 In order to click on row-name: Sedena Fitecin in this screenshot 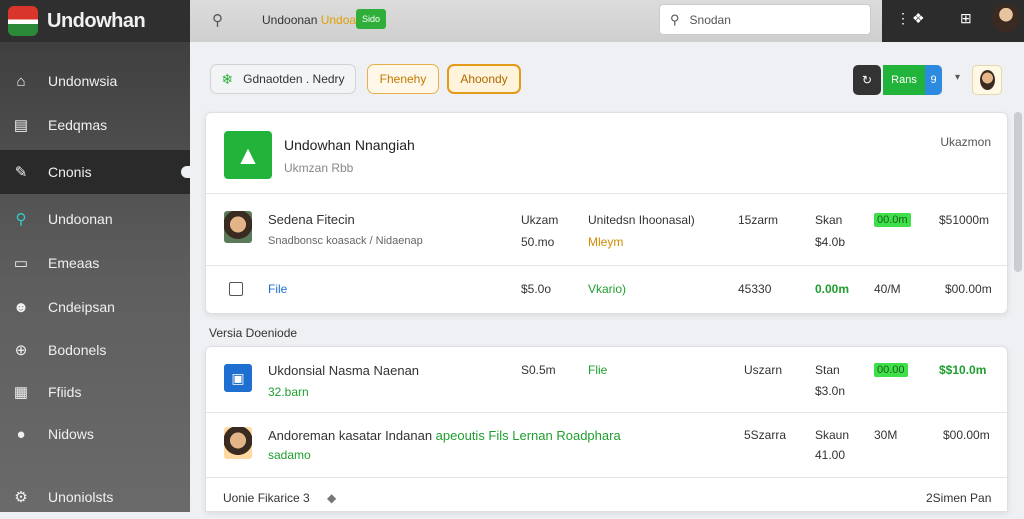, I will do `click(311, 219)`.